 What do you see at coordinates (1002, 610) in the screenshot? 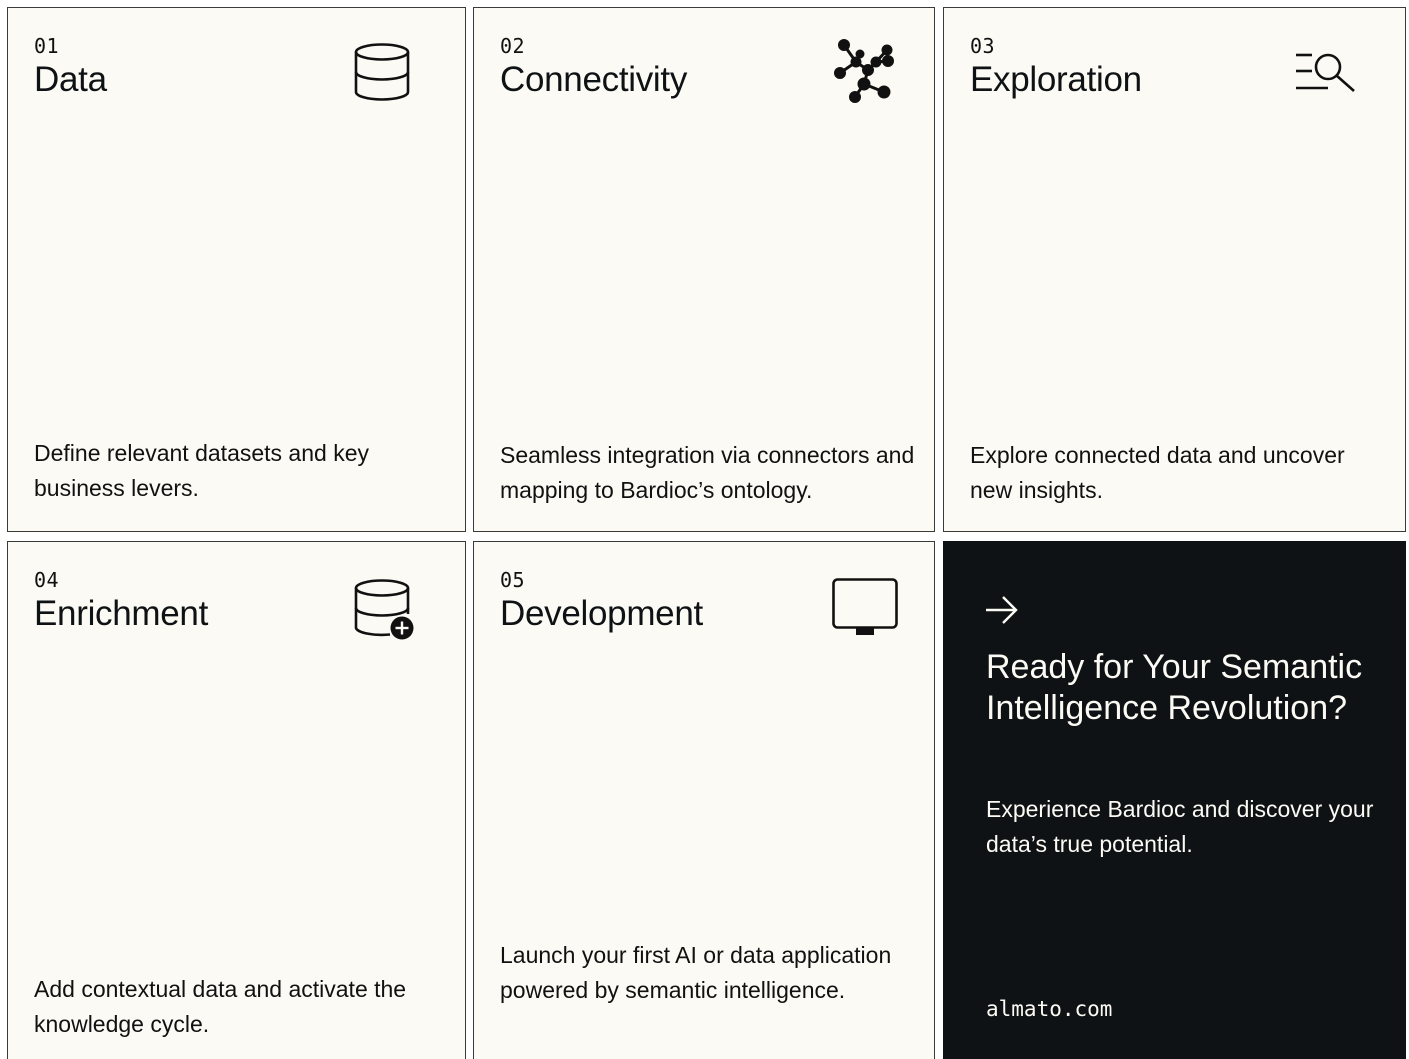
I see `arrow-right-icon` at bounding box center [1002, 610].